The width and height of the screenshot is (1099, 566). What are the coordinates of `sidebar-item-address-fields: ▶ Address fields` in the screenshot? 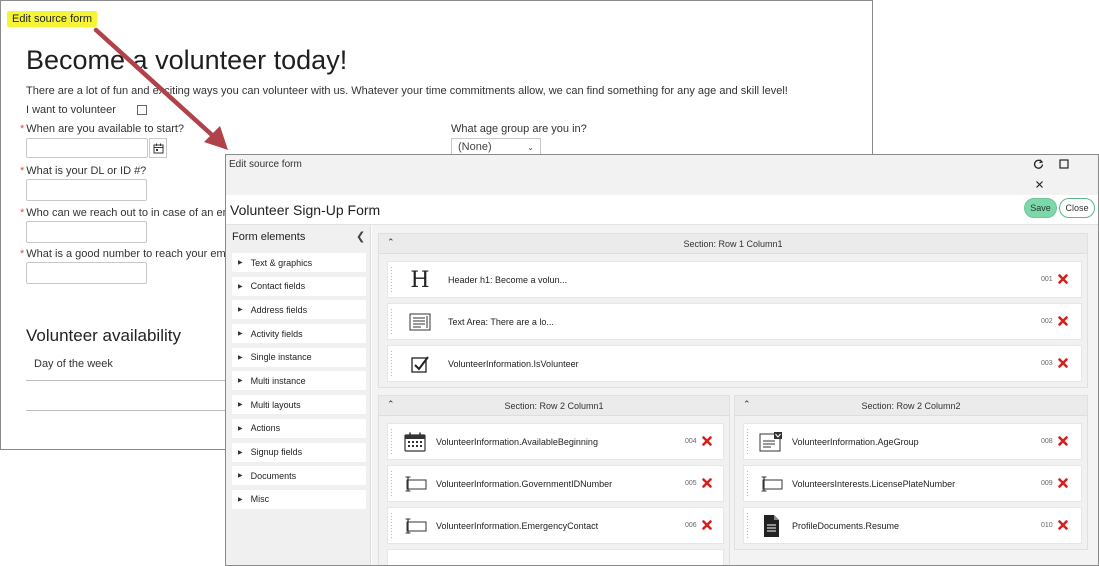 It's located at (299, 310).